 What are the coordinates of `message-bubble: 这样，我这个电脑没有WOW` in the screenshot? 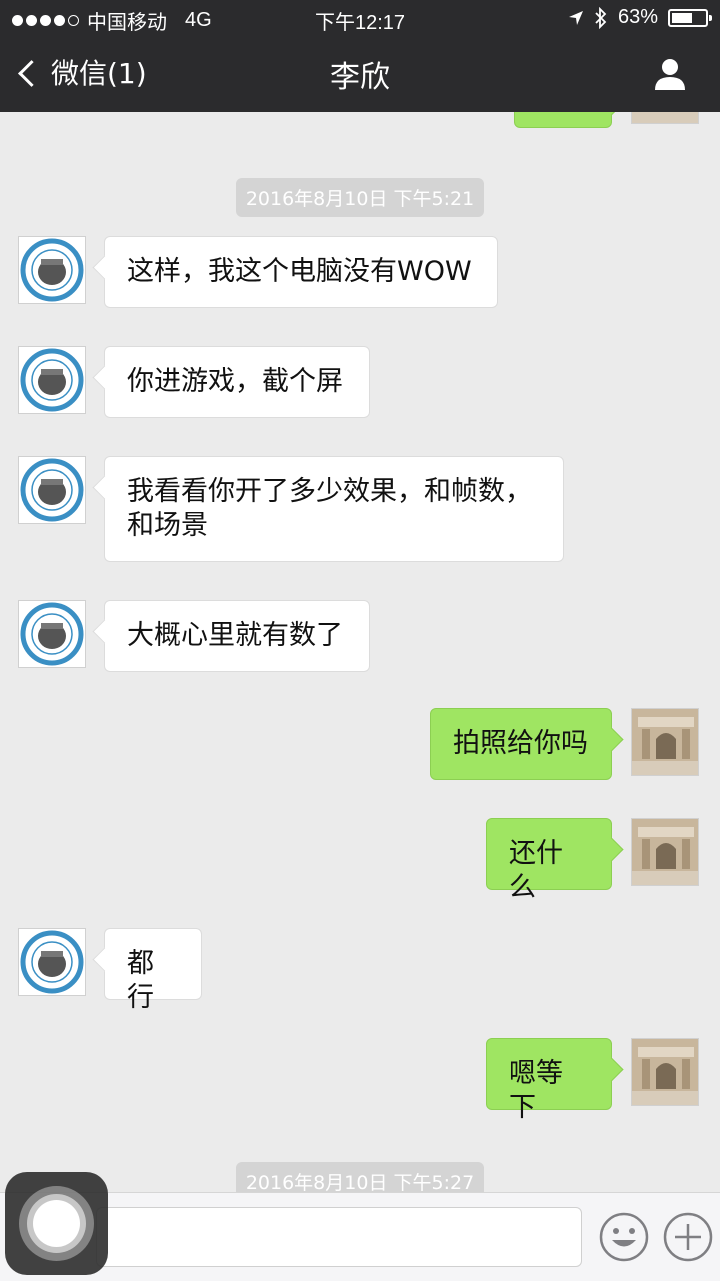 It's located at (301, 272).